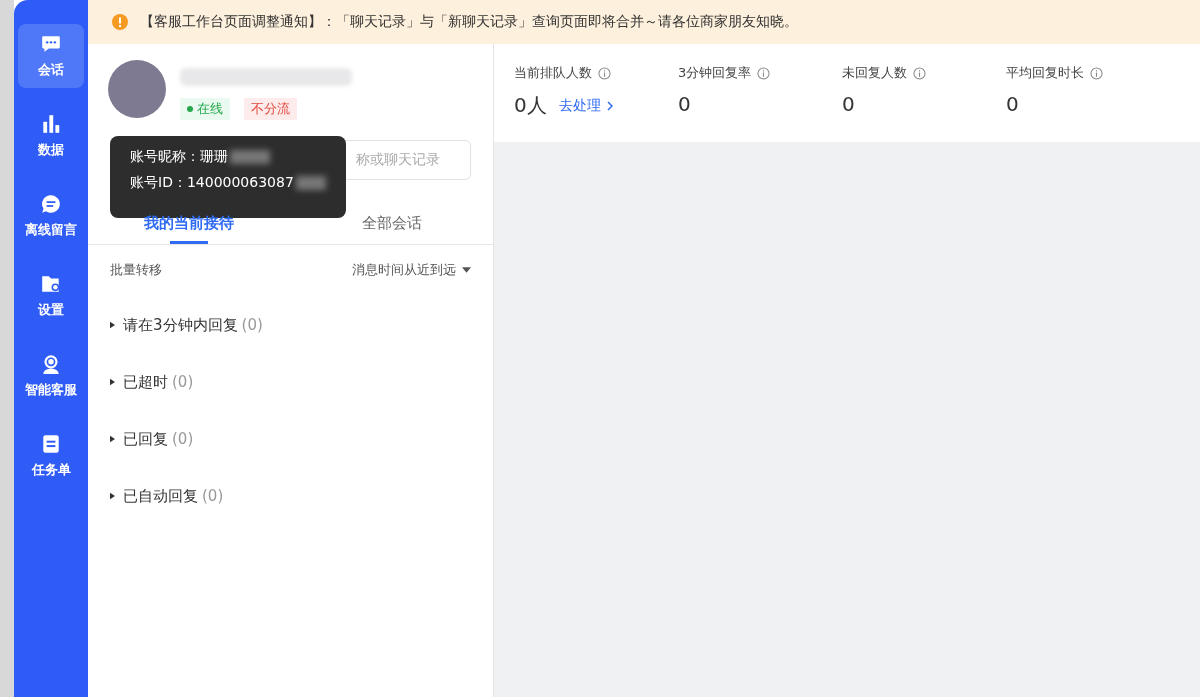 This screenshot has height=697, width=1200. What do you see at coordinates (137, 89) in the screenshot?
I see `avatar` at bounding box center [137, 89].